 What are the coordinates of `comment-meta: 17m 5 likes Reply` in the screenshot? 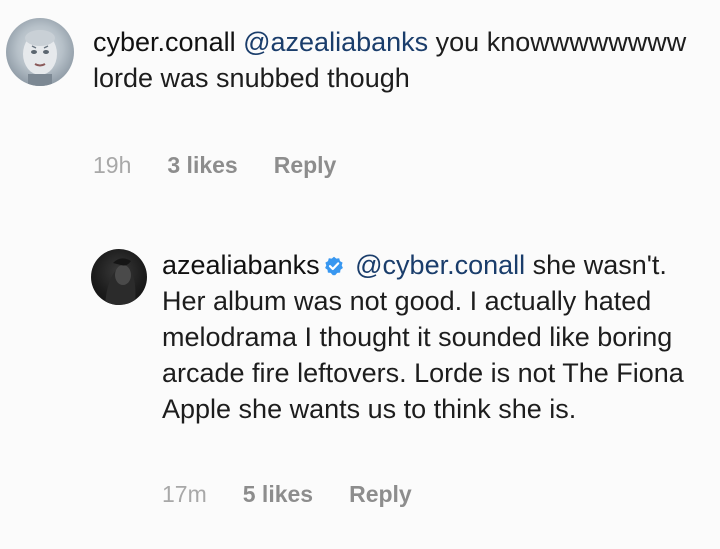 It's located at (287, 494).